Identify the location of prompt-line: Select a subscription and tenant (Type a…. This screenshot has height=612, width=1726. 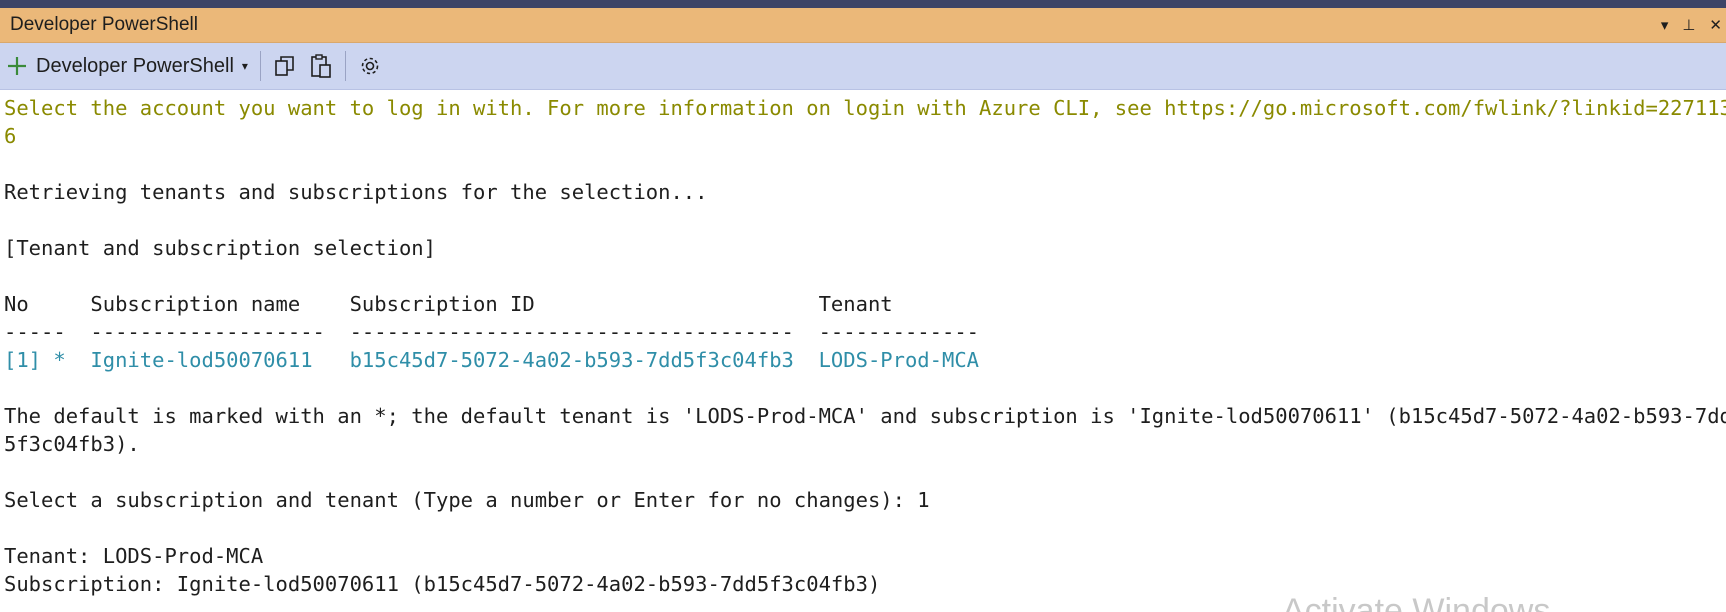
(467, 500).